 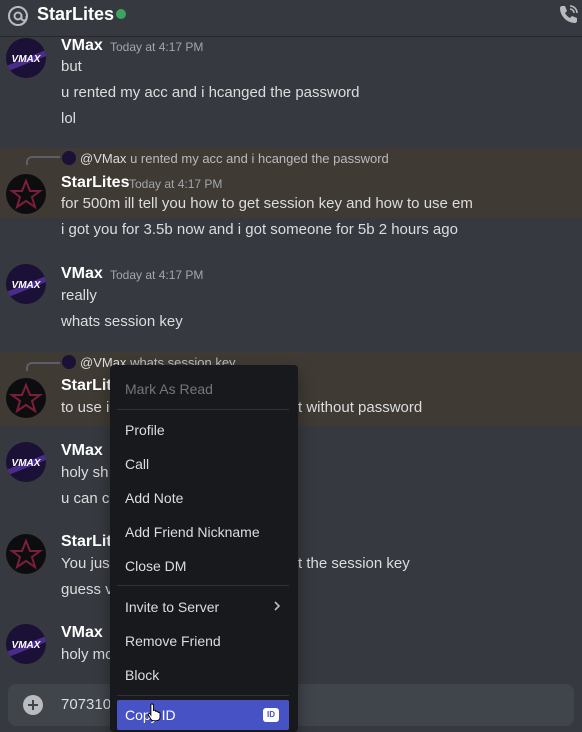 What do you see at coordinates (95, 183) in the screenshot?
I see `message-author: StarLites` at bounding box center [95, 183].